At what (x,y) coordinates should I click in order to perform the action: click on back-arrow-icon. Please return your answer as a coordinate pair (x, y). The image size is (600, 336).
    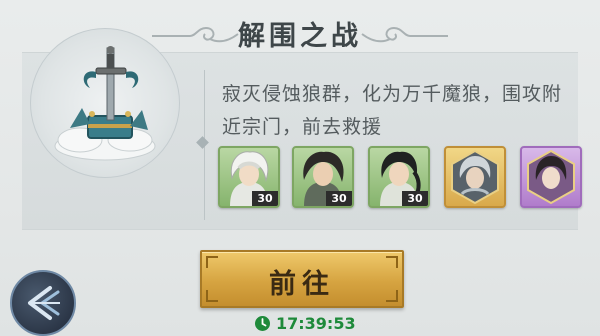
    Looking at the image, I should click on (44, 303).